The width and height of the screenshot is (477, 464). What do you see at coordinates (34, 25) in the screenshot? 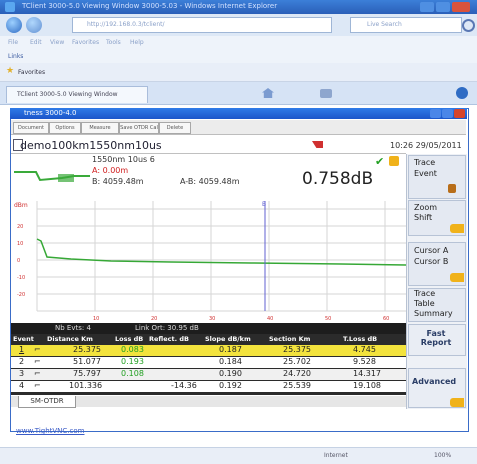
I see `forward-arrow-icon` at bounding box center [34, 25].